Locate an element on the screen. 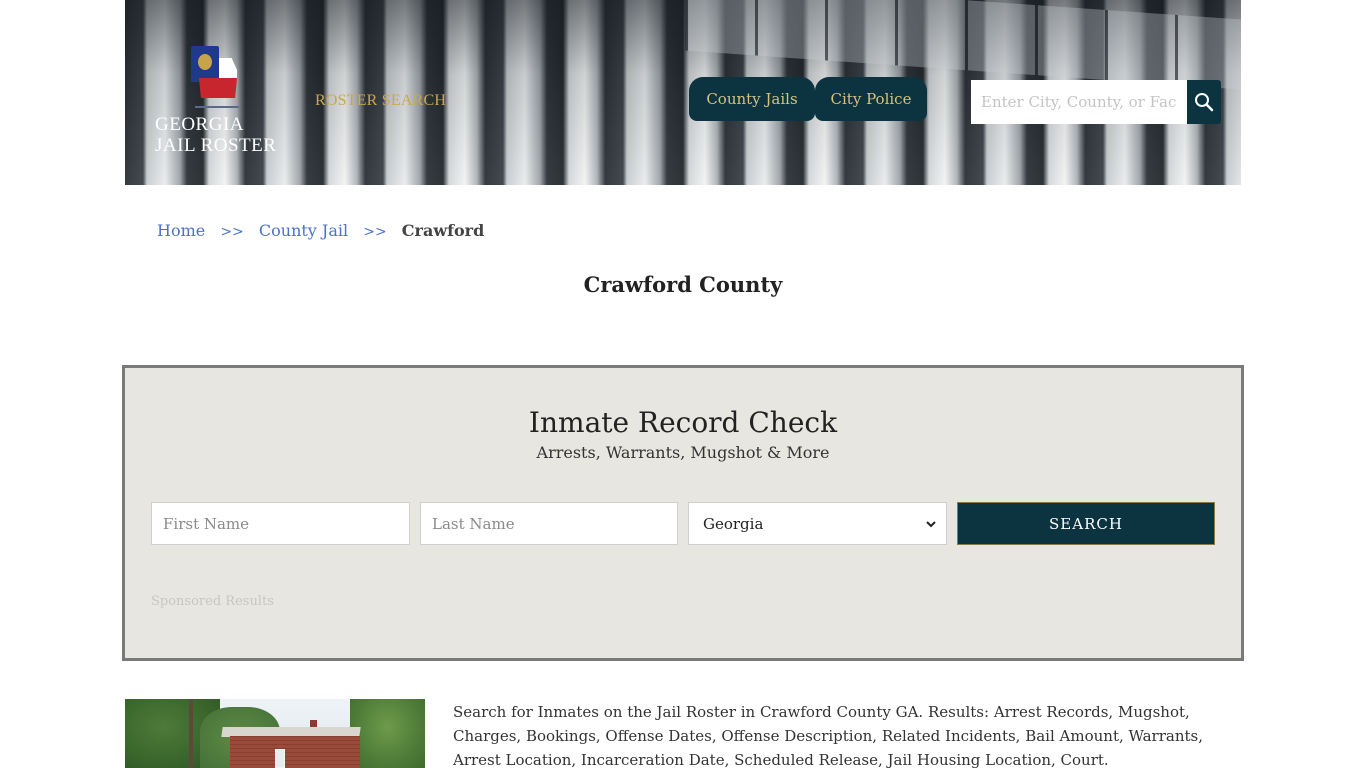 This screenshot has width=1366, height=768. state-select-value: Georgia is located at coordinates (733, 523).